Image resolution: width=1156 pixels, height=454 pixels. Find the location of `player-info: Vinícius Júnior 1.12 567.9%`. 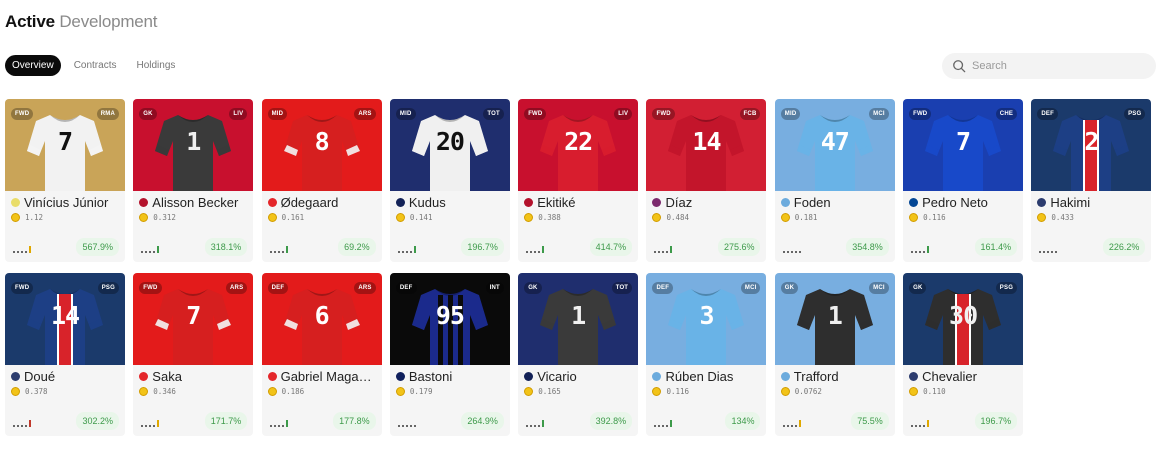

player-info: Vinícius Júnior 1.12 567.9% is located at coordinates (65, 226).